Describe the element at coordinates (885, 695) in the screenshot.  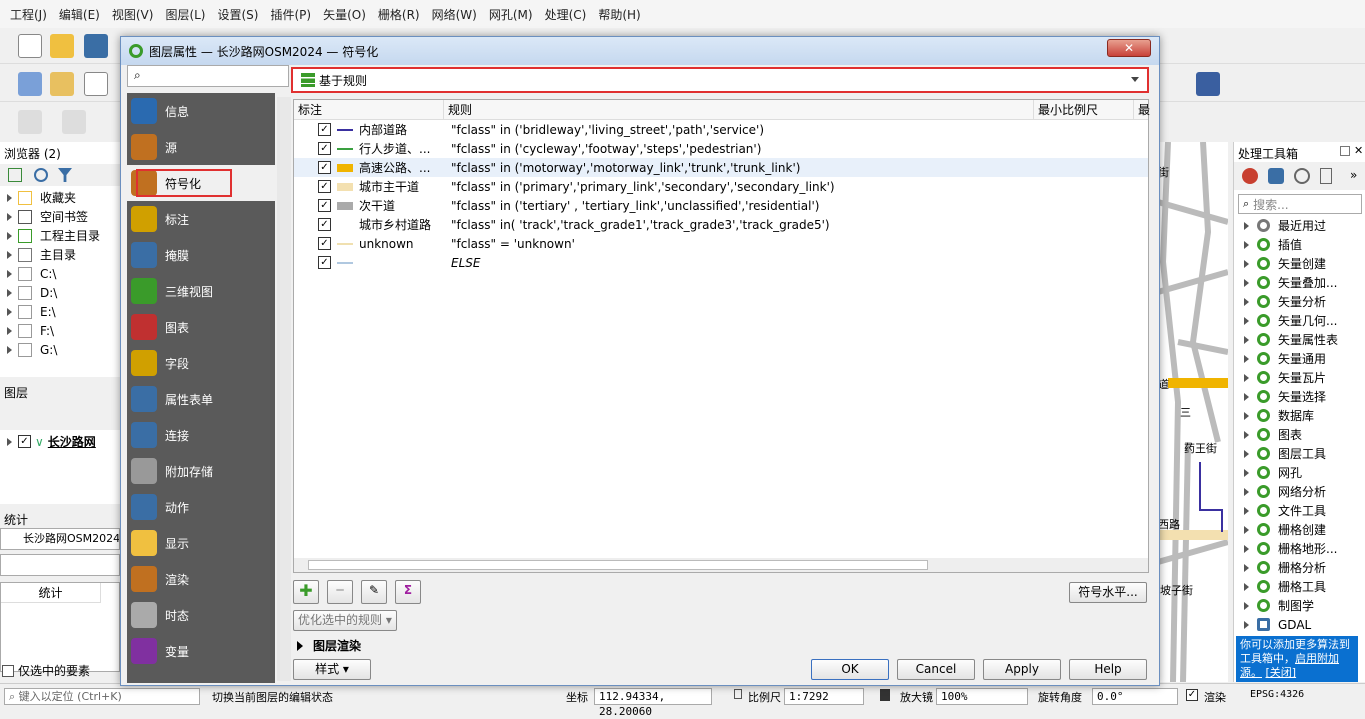
I see `lock-scale-icon` at that location.